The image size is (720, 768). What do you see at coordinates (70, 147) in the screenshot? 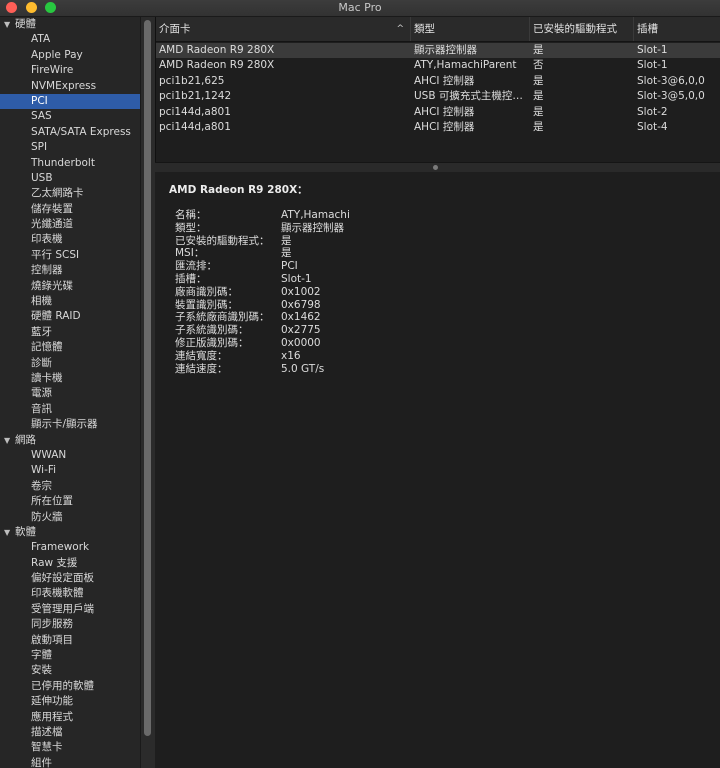
I see `sidebar-item: SPI` at bounding box center [70, 147].